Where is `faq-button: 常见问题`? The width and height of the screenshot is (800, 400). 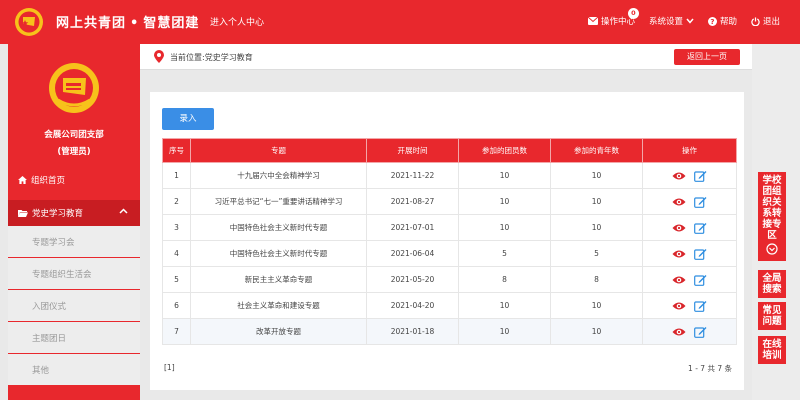
faq-button: 常见问题 is located at coordinates (772, 316).